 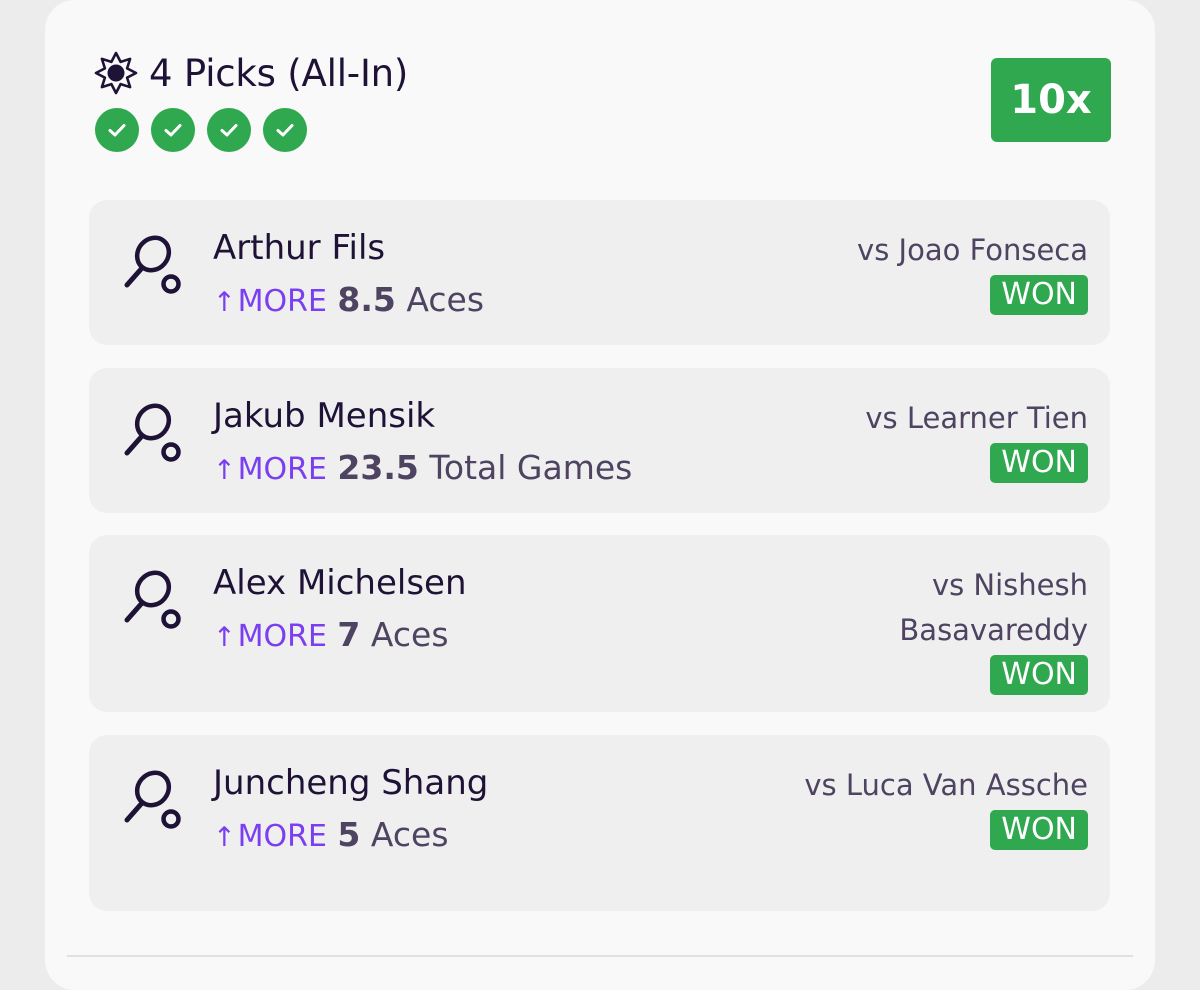 What do you see at coordinates (923, 271) in the screenshot?
I see `pick-result-column: vs Joao Fonseca WON` at bounding box center [923, 271].